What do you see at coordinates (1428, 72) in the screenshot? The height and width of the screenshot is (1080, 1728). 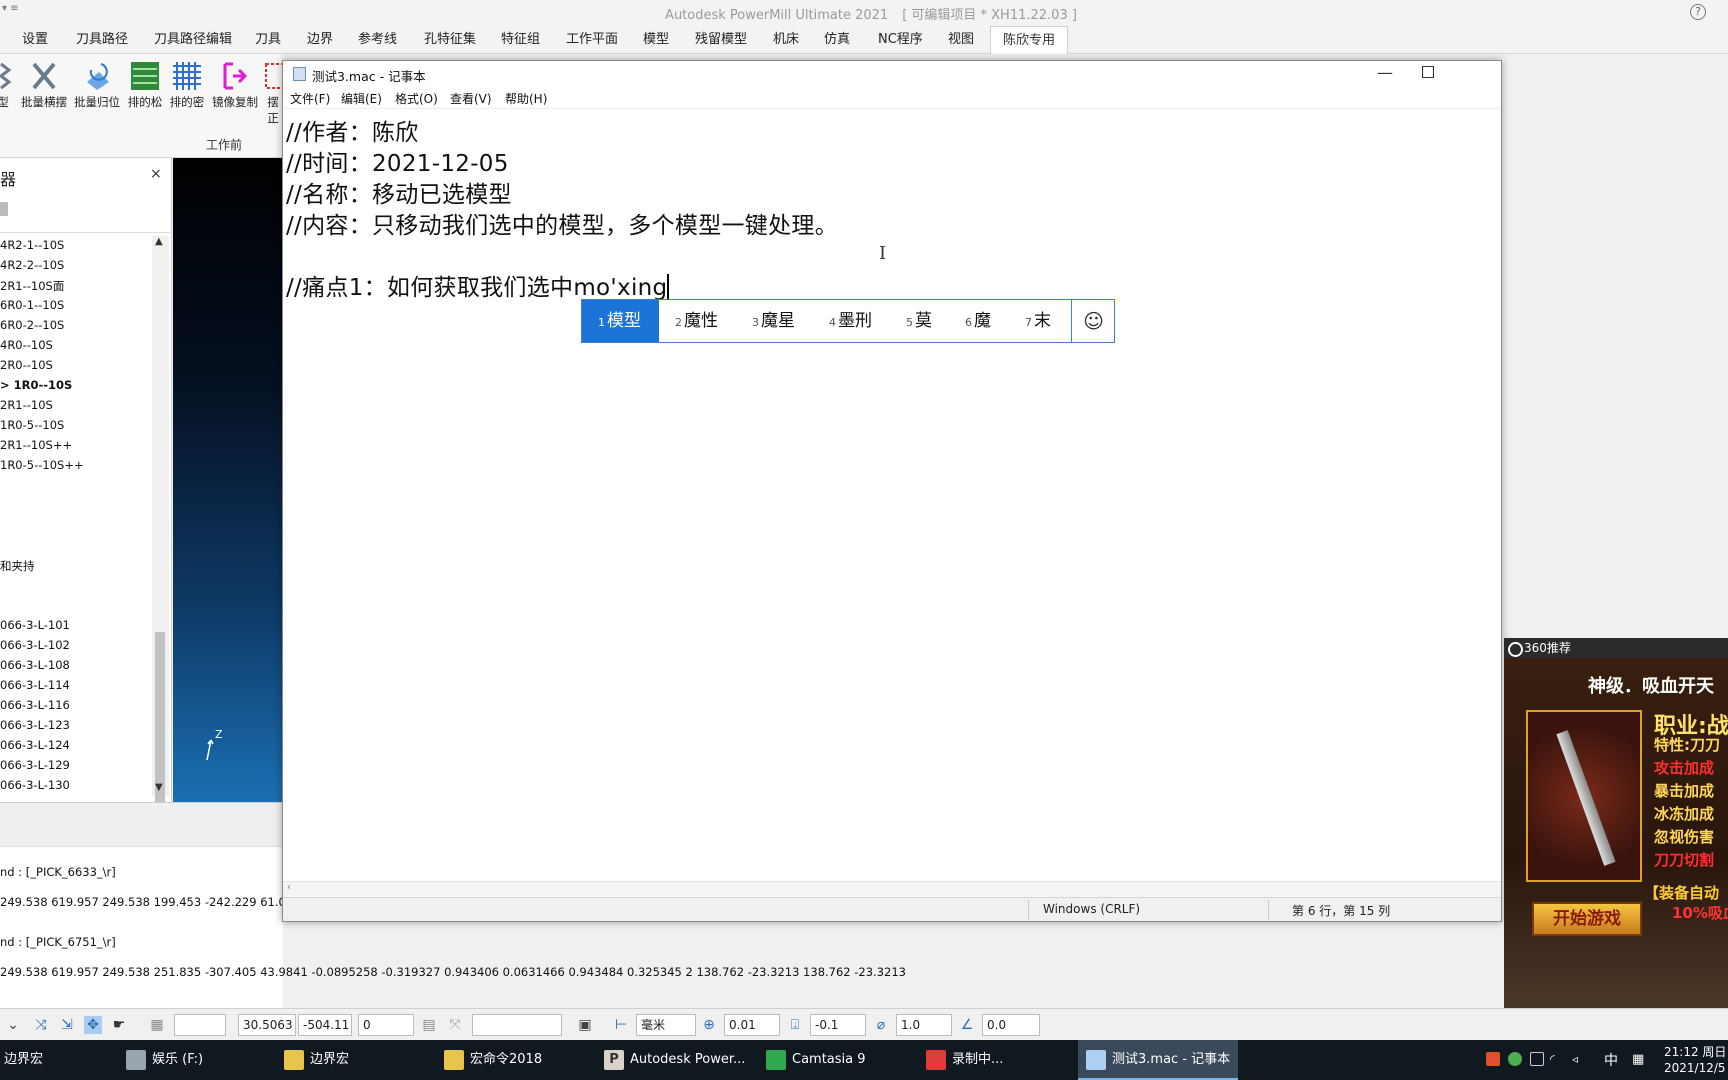 I see `maximize-icon` at bounding box center [1428, 72].